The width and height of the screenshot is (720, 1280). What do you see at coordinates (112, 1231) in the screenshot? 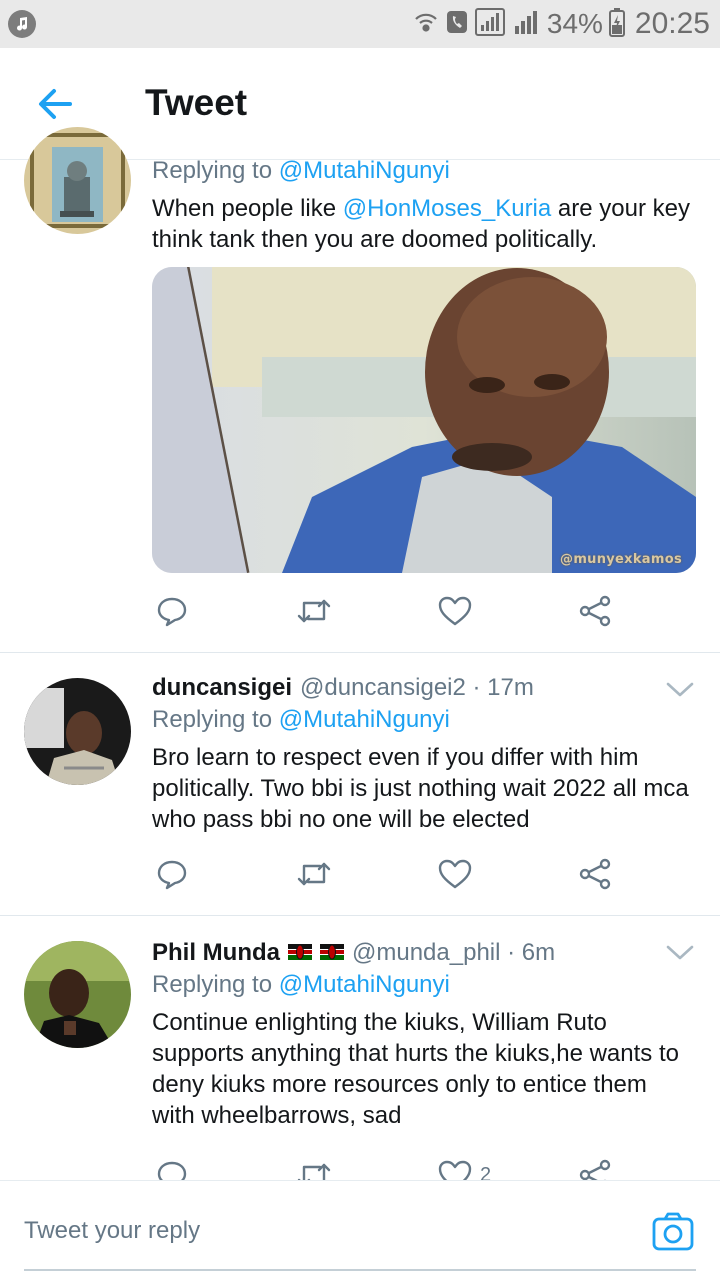
I see `reply-input: Tweet your reply` at bounding box center [112, 1231].